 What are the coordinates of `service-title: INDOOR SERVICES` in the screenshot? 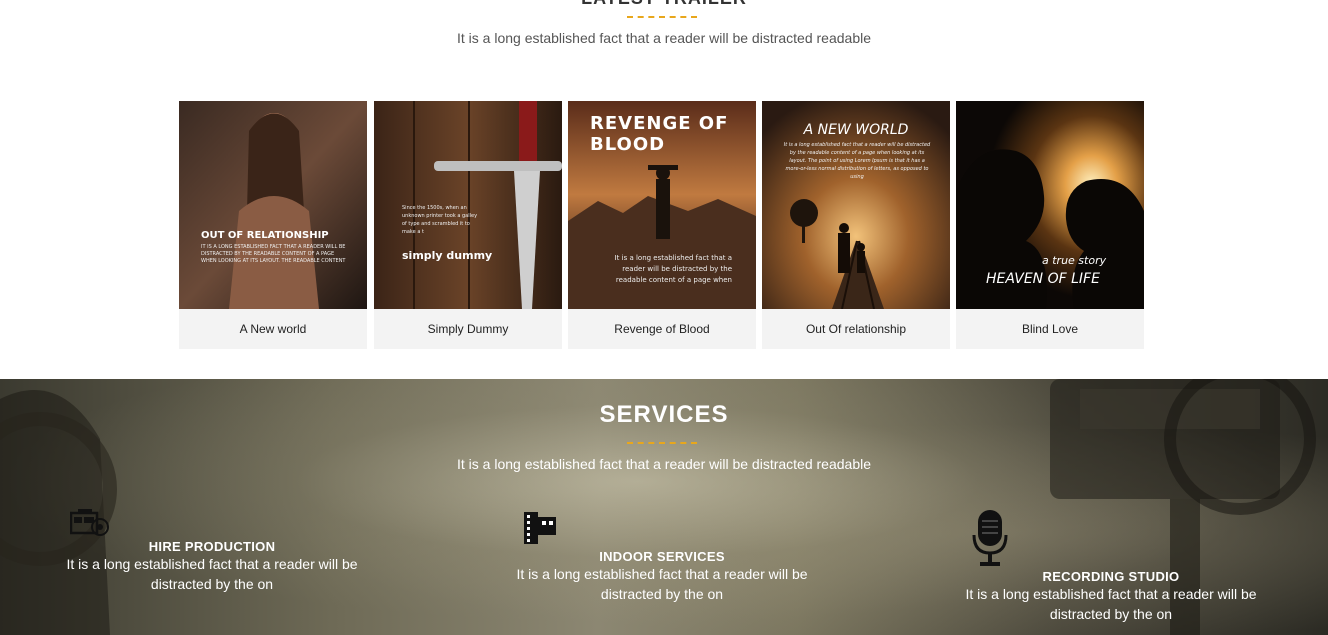 It's located at (662, 556).